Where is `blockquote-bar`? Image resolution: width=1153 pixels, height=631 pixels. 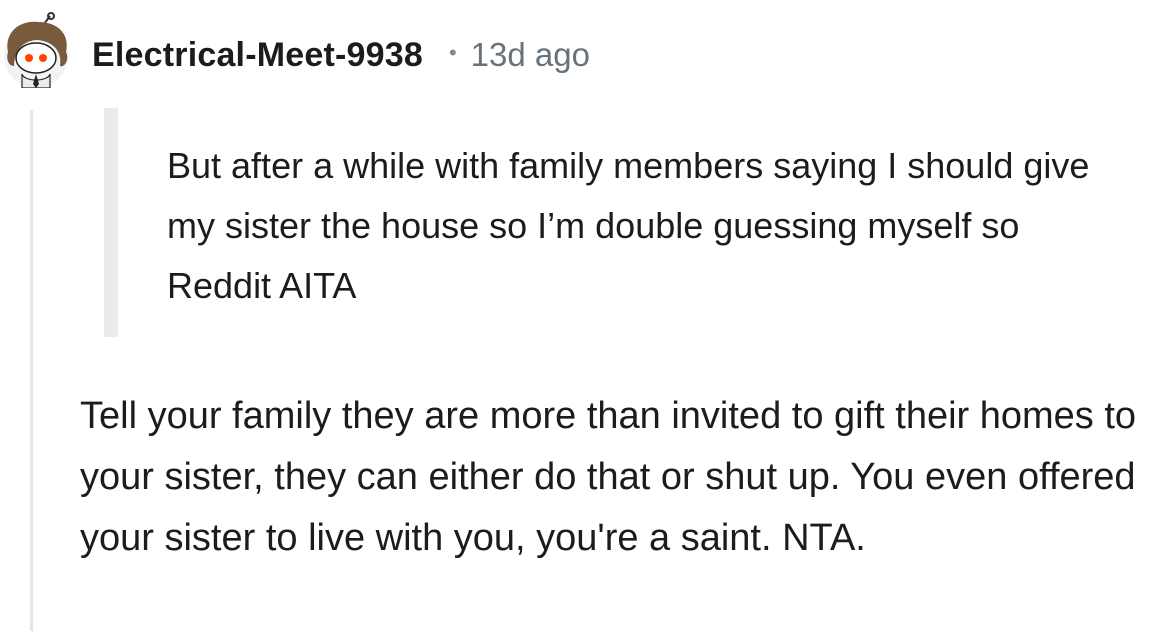 blockquote-bar is located at coordinates (111, 222).